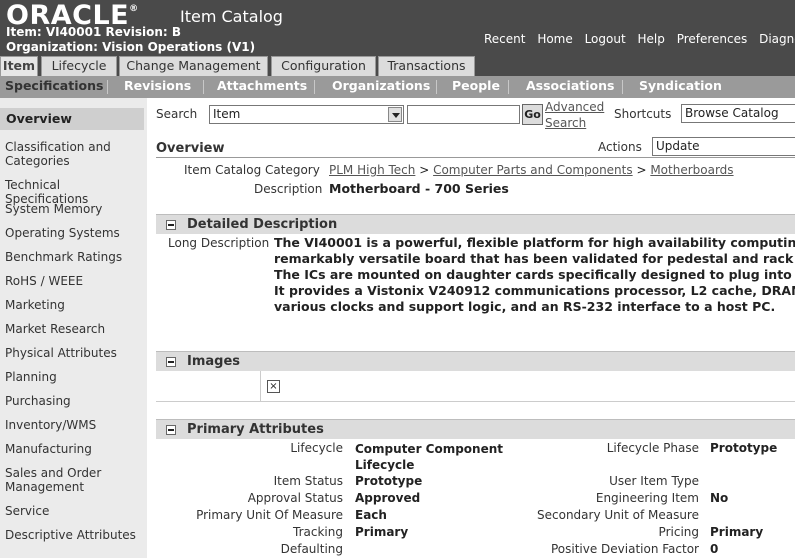 This screenshot has height=558, width=795. What do you see at coordinates (231, 16) in the screenshot?
I see `app-title: Item Catalog` at bounding box center [231, 16].